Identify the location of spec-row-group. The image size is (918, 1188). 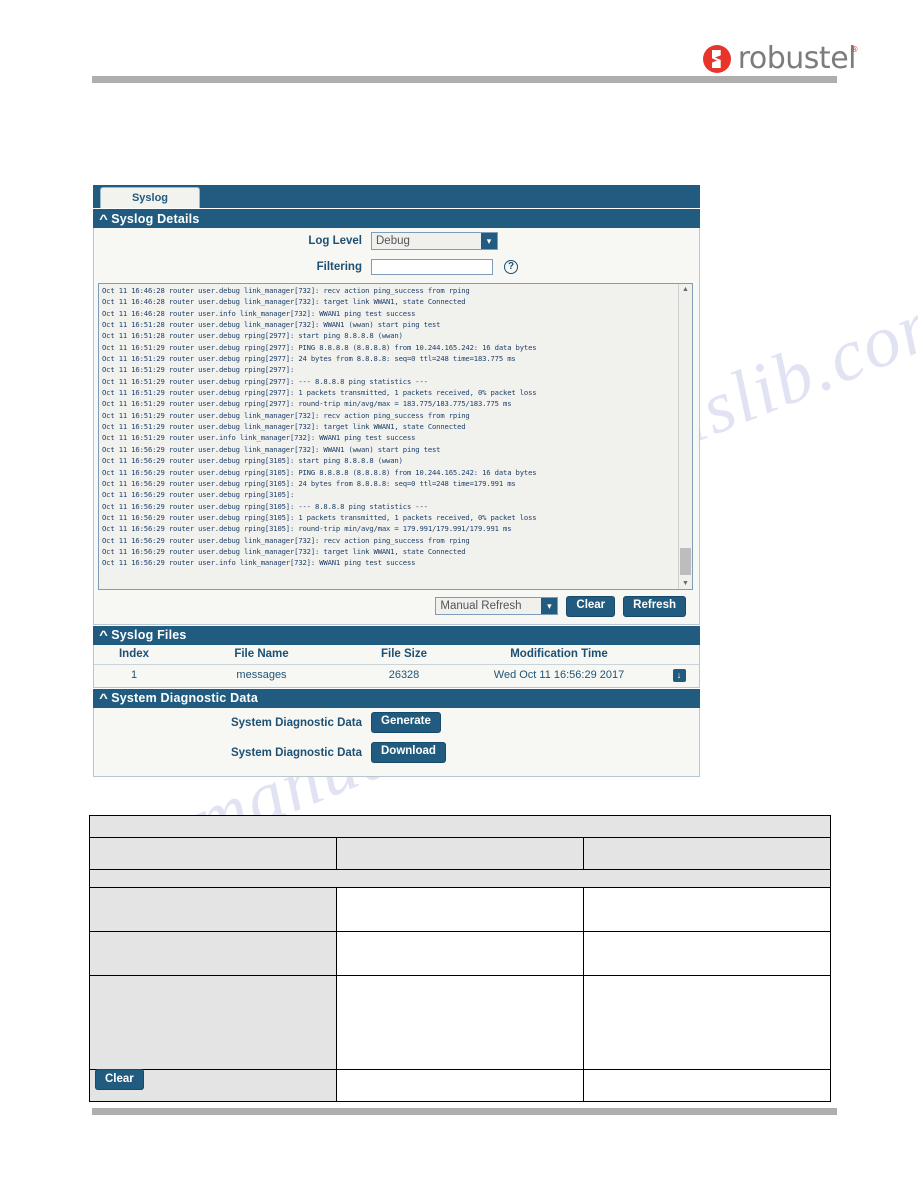
(460, 878).